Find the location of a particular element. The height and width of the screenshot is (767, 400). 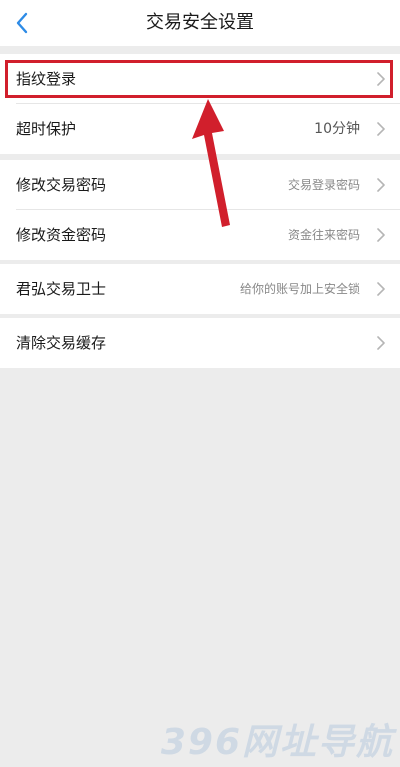

header-bar: 交易安全设置 is located at coordinates (200, 23).